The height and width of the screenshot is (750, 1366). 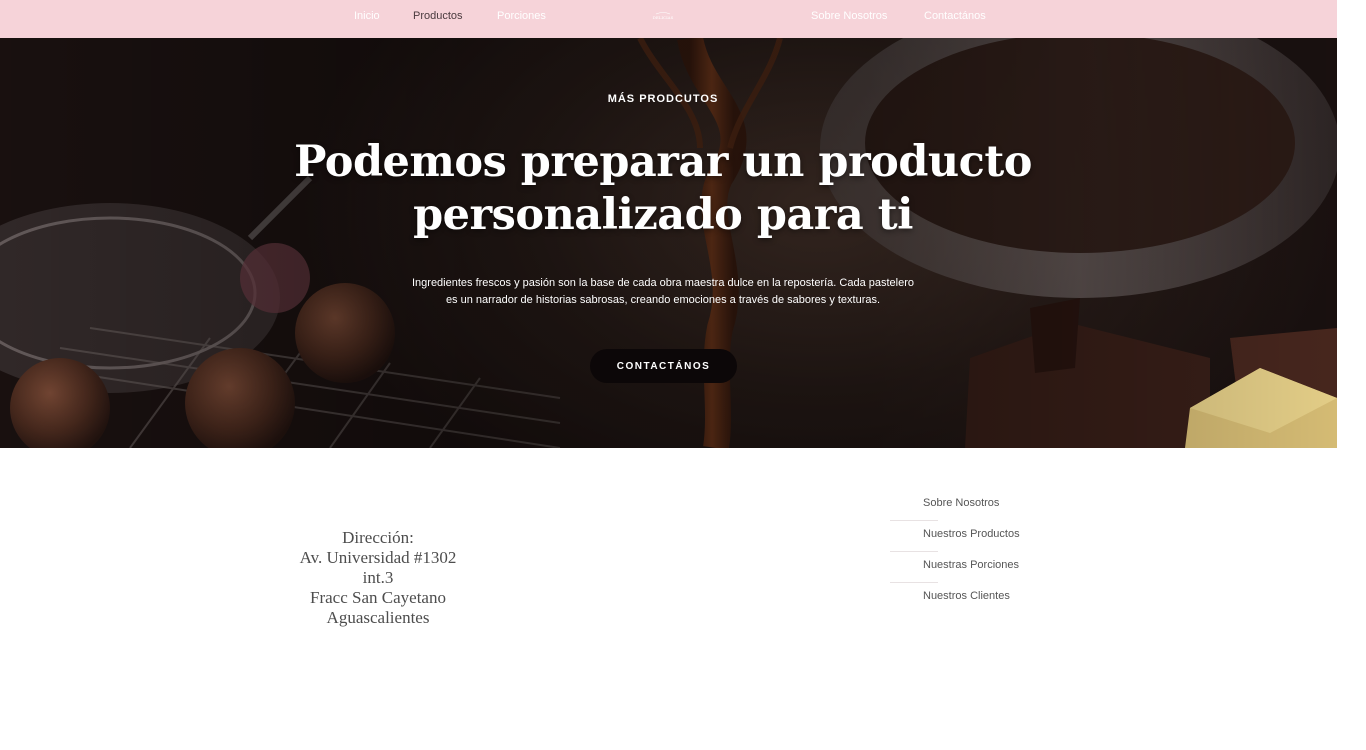 What do you see at coordinates (663, 366) in the screenshot?
I see `contact-button: CONTACTÁNOS` at bounding box center [663, 366].